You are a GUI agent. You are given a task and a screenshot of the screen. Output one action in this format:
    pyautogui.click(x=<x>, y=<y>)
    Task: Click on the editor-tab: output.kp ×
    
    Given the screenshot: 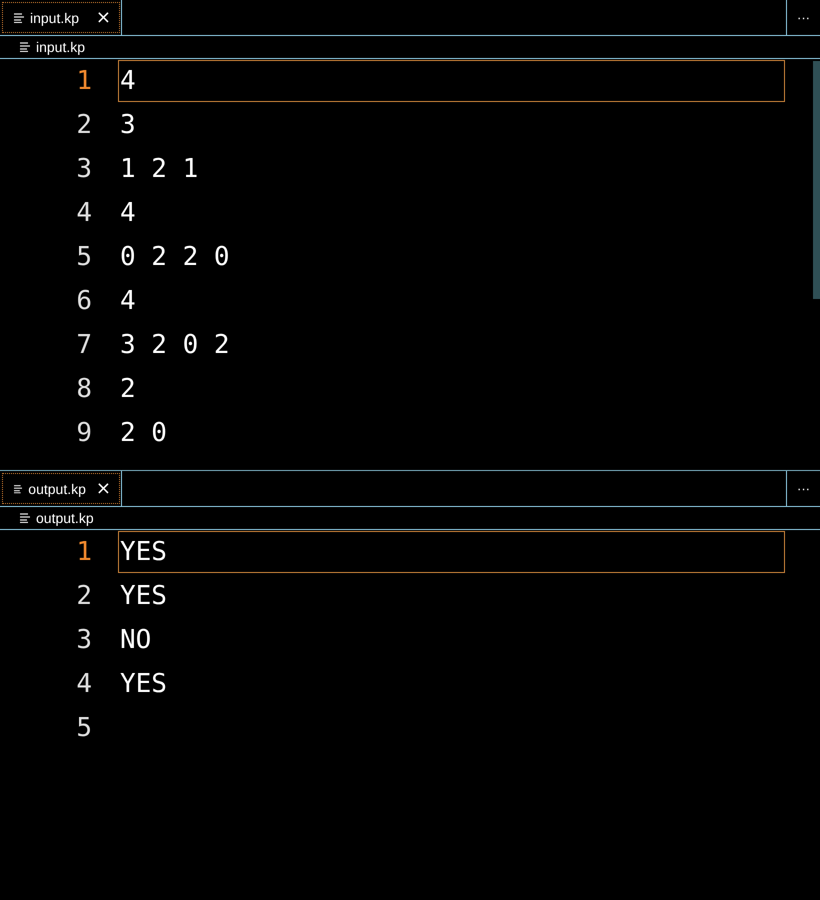 What is the action you would take?
    pyautogui.click(x=61, y=488)
    